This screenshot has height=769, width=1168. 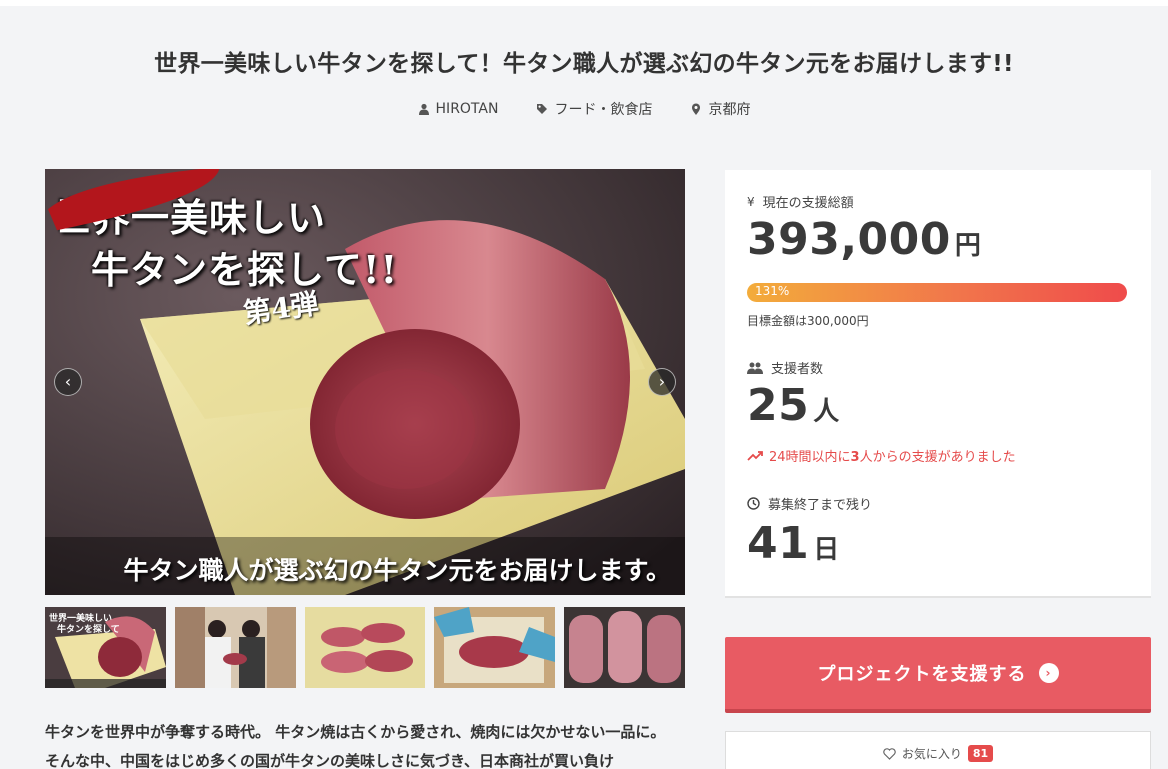 I want to click on favorite-button: お気に入り 81, so click(x=938, y=750).